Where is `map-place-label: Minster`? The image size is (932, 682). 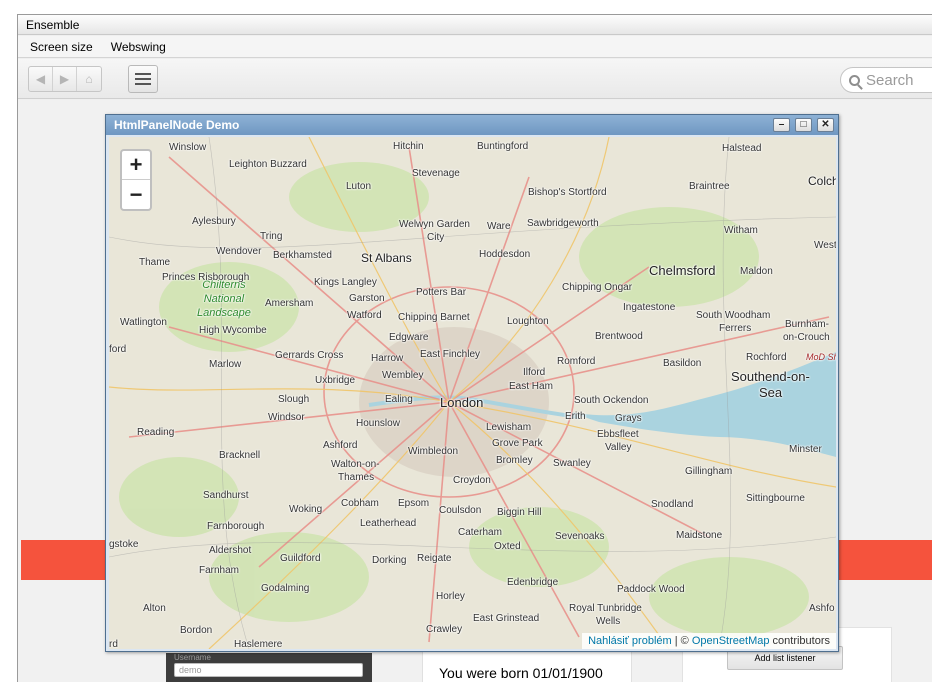
map-place-label: Minster is located at coordinates (805, 449).